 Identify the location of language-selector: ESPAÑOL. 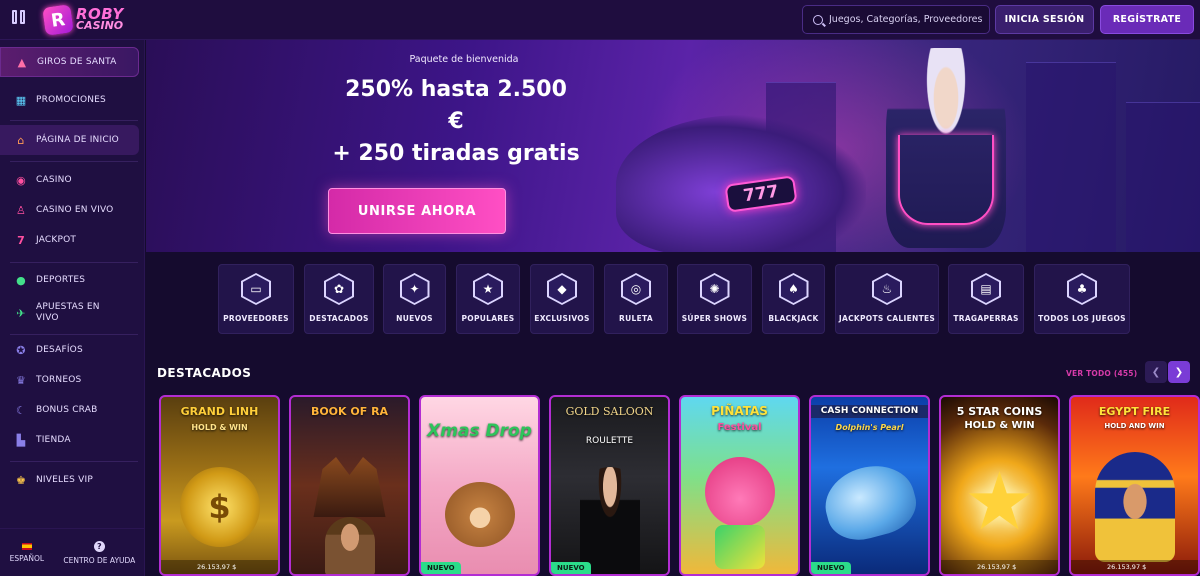
(27, 552).